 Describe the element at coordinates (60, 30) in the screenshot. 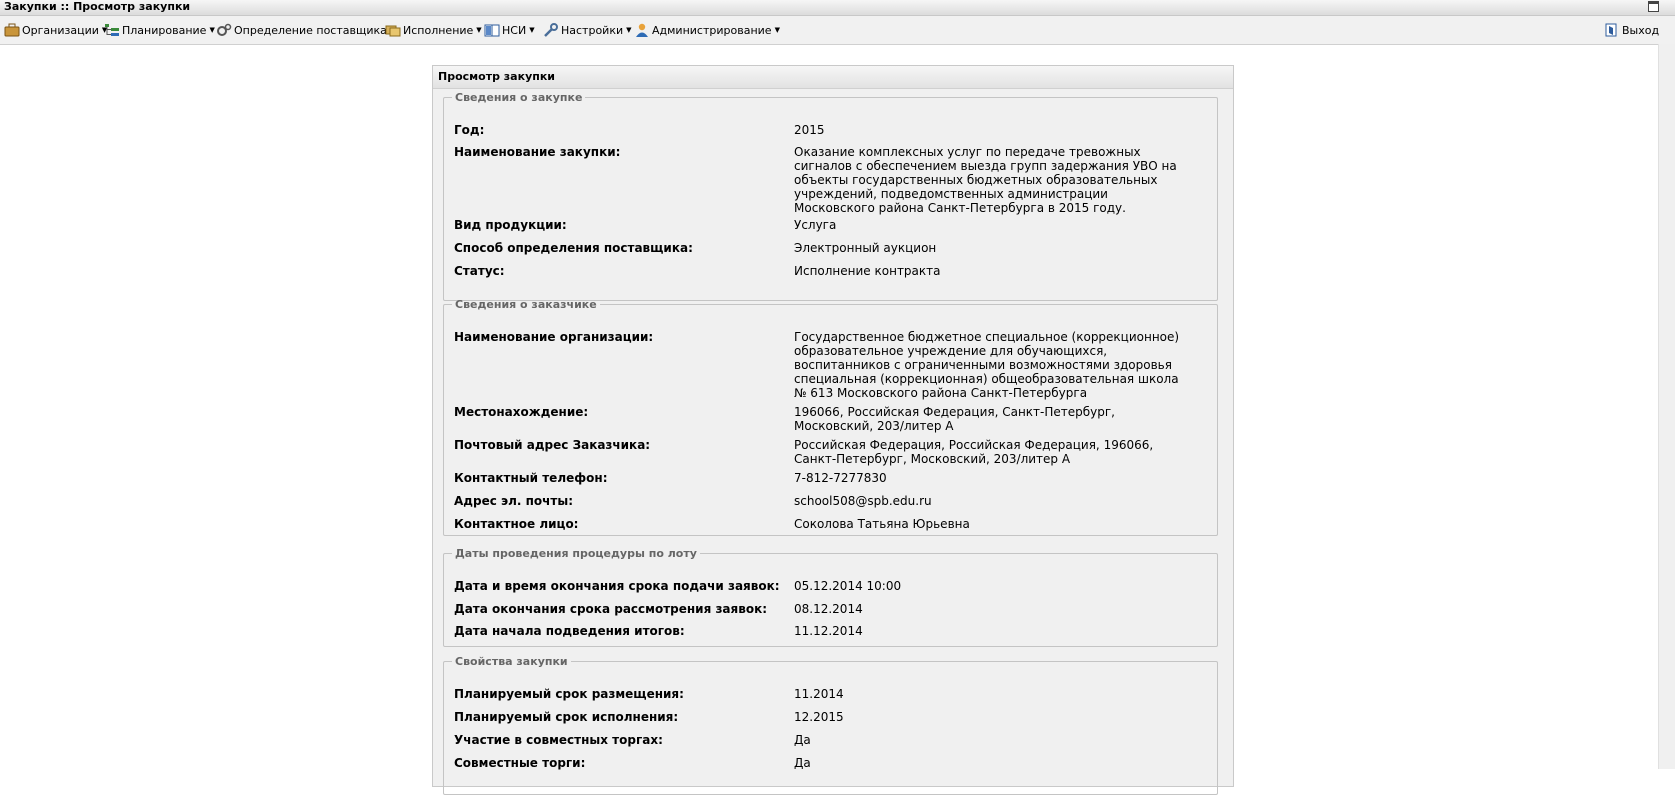

I see `menu-label: Организации` at that location.